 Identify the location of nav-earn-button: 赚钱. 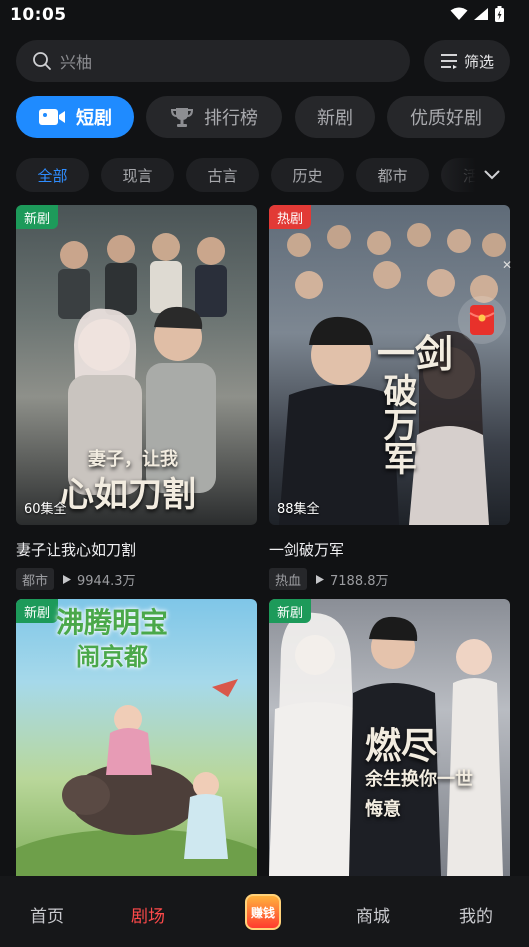
(263, 912).